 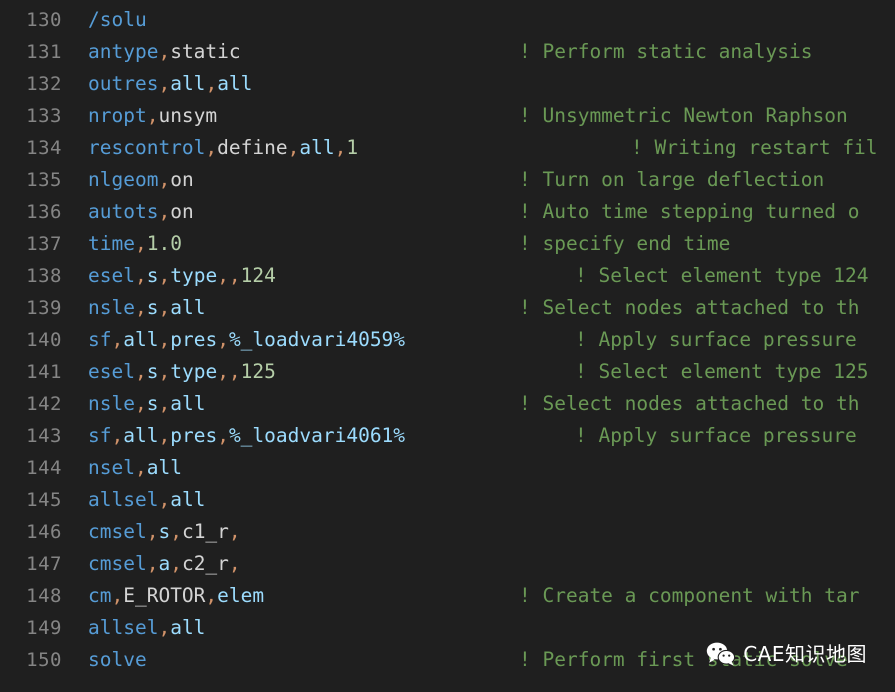 I want to click on code-line: 130/solu, so click(x=447, y=20).